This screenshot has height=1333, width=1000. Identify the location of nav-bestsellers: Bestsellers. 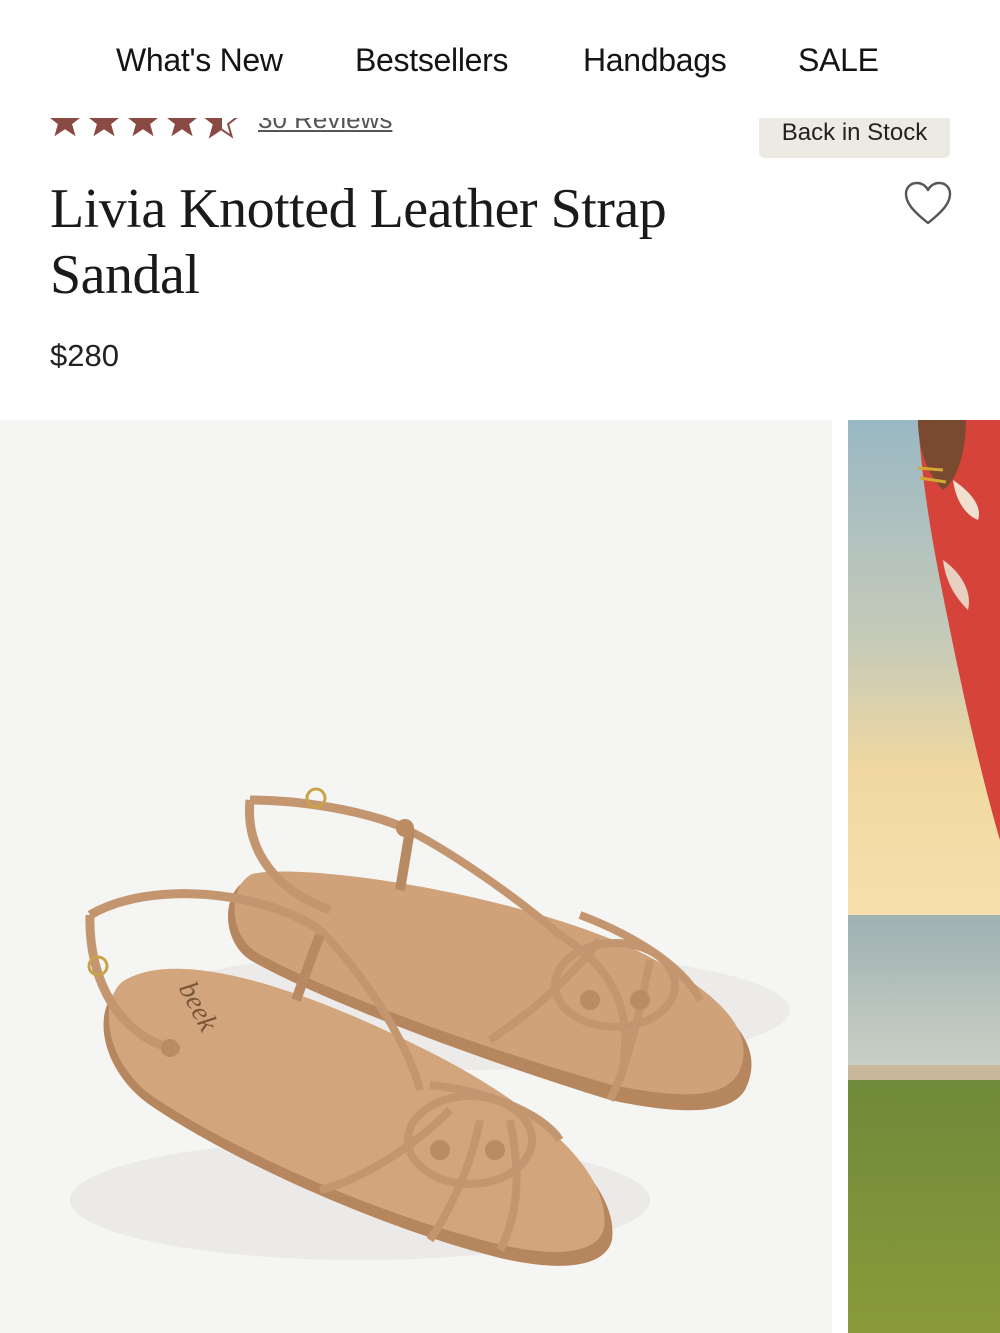
(432, 60).